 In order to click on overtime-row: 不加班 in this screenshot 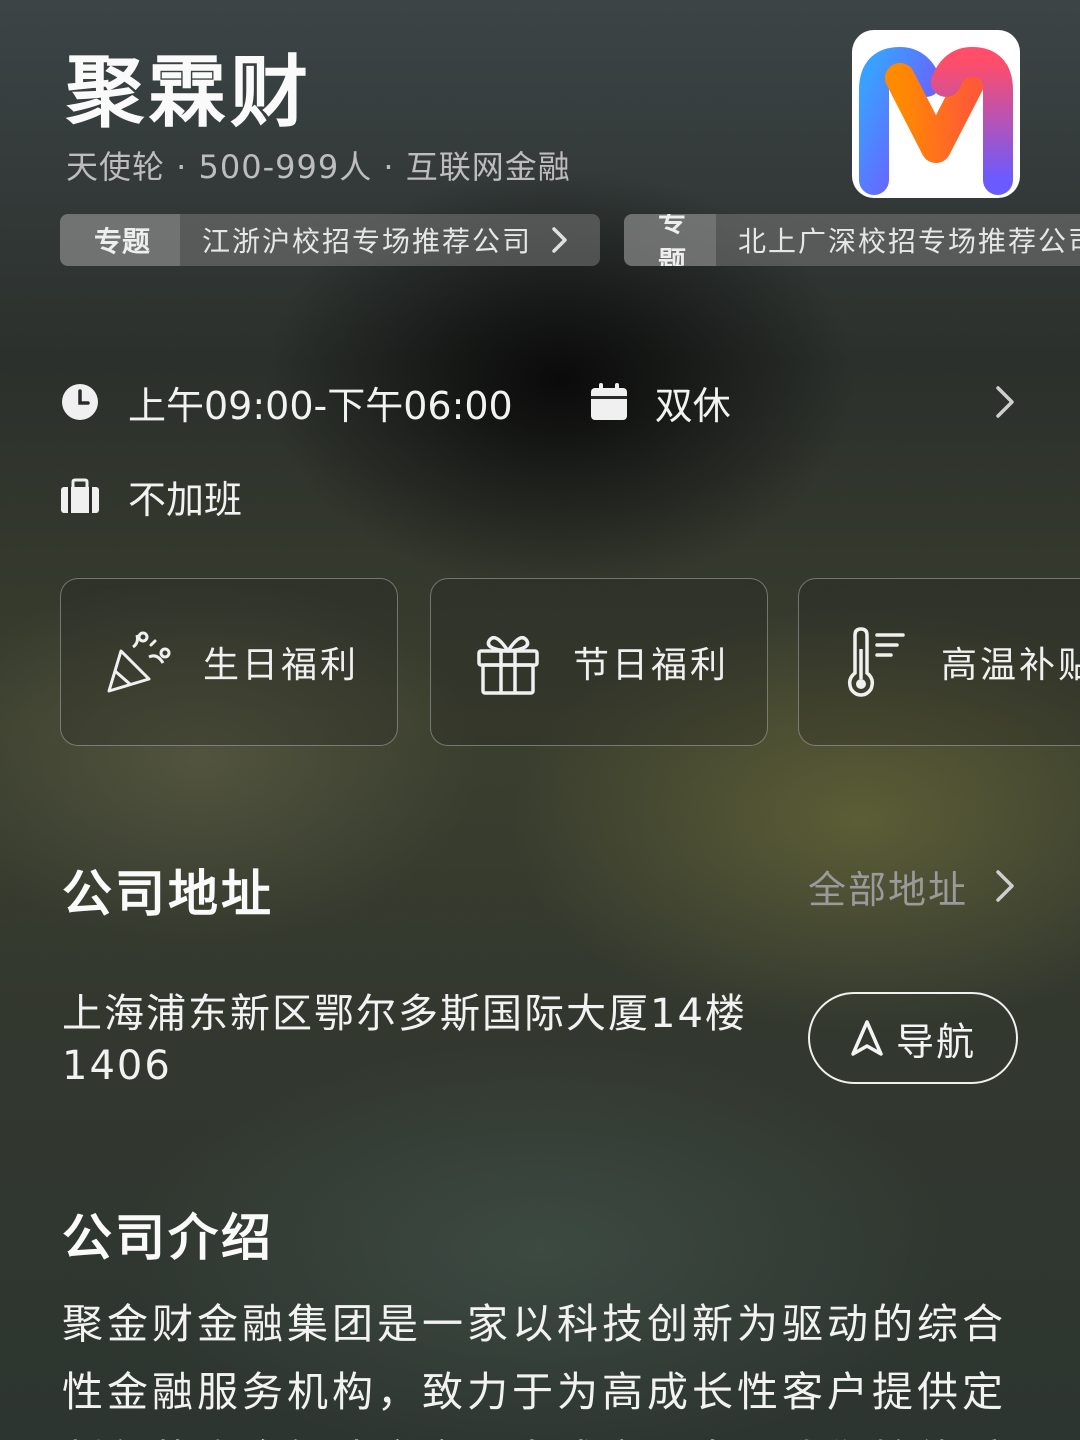, I will do `click(151, 496)`.